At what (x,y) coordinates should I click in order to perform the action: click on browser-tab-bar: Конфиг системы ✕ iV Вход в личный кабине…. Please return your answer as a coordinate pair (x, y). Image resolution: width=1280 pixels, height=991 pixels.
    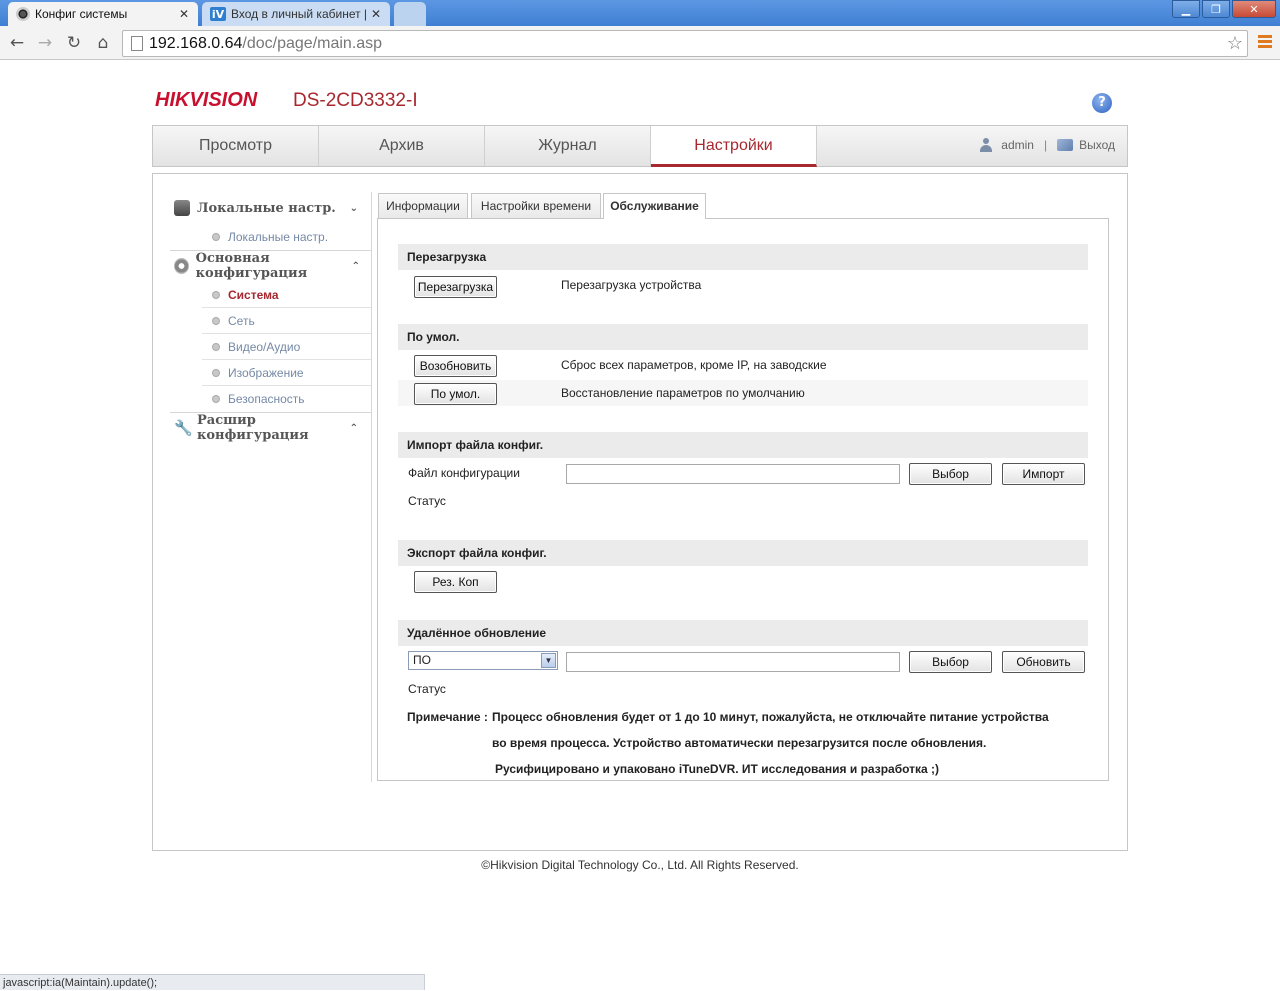
    Looking at the image, I should click on (640, 13).